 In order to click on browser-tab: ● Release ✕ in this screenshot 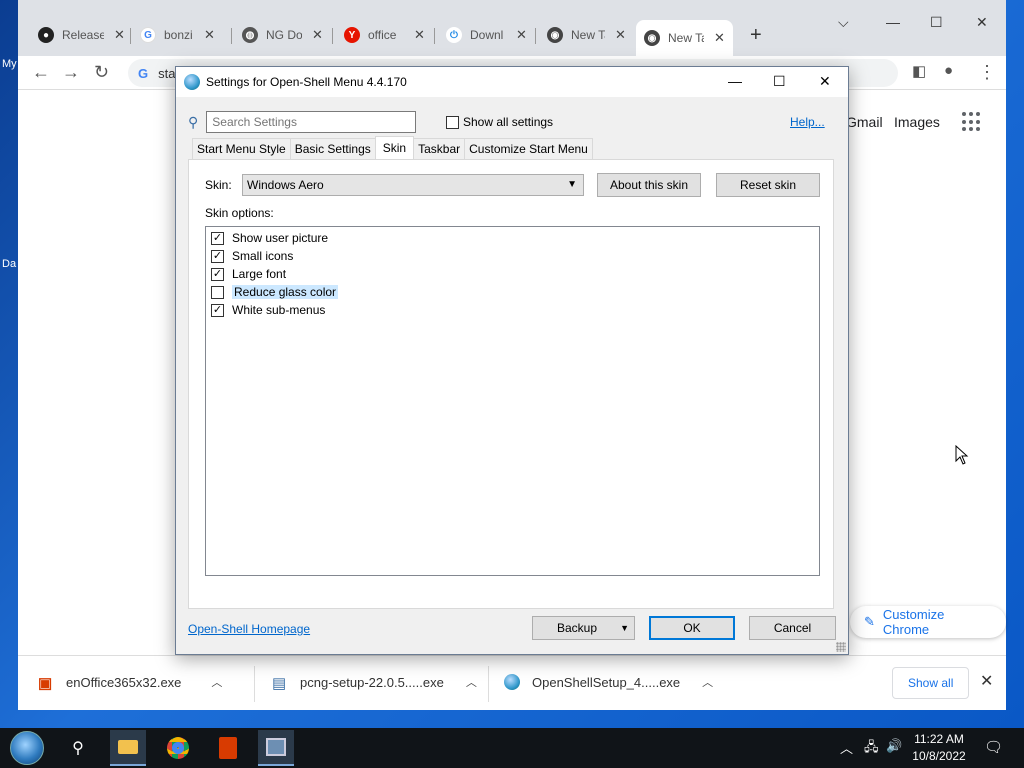, I will do `click(81, 35)`.